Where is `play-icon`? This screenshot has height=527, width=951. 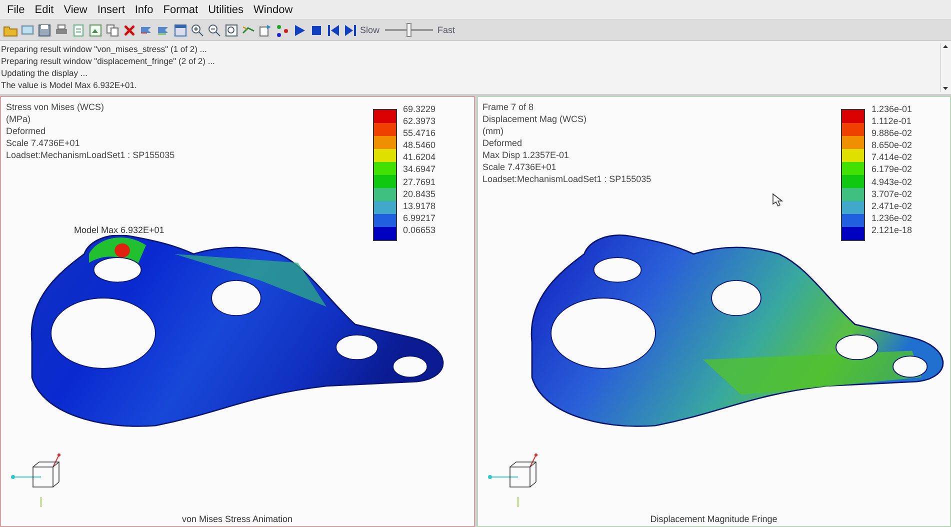 play-icon is located at coordinates (299, 30).